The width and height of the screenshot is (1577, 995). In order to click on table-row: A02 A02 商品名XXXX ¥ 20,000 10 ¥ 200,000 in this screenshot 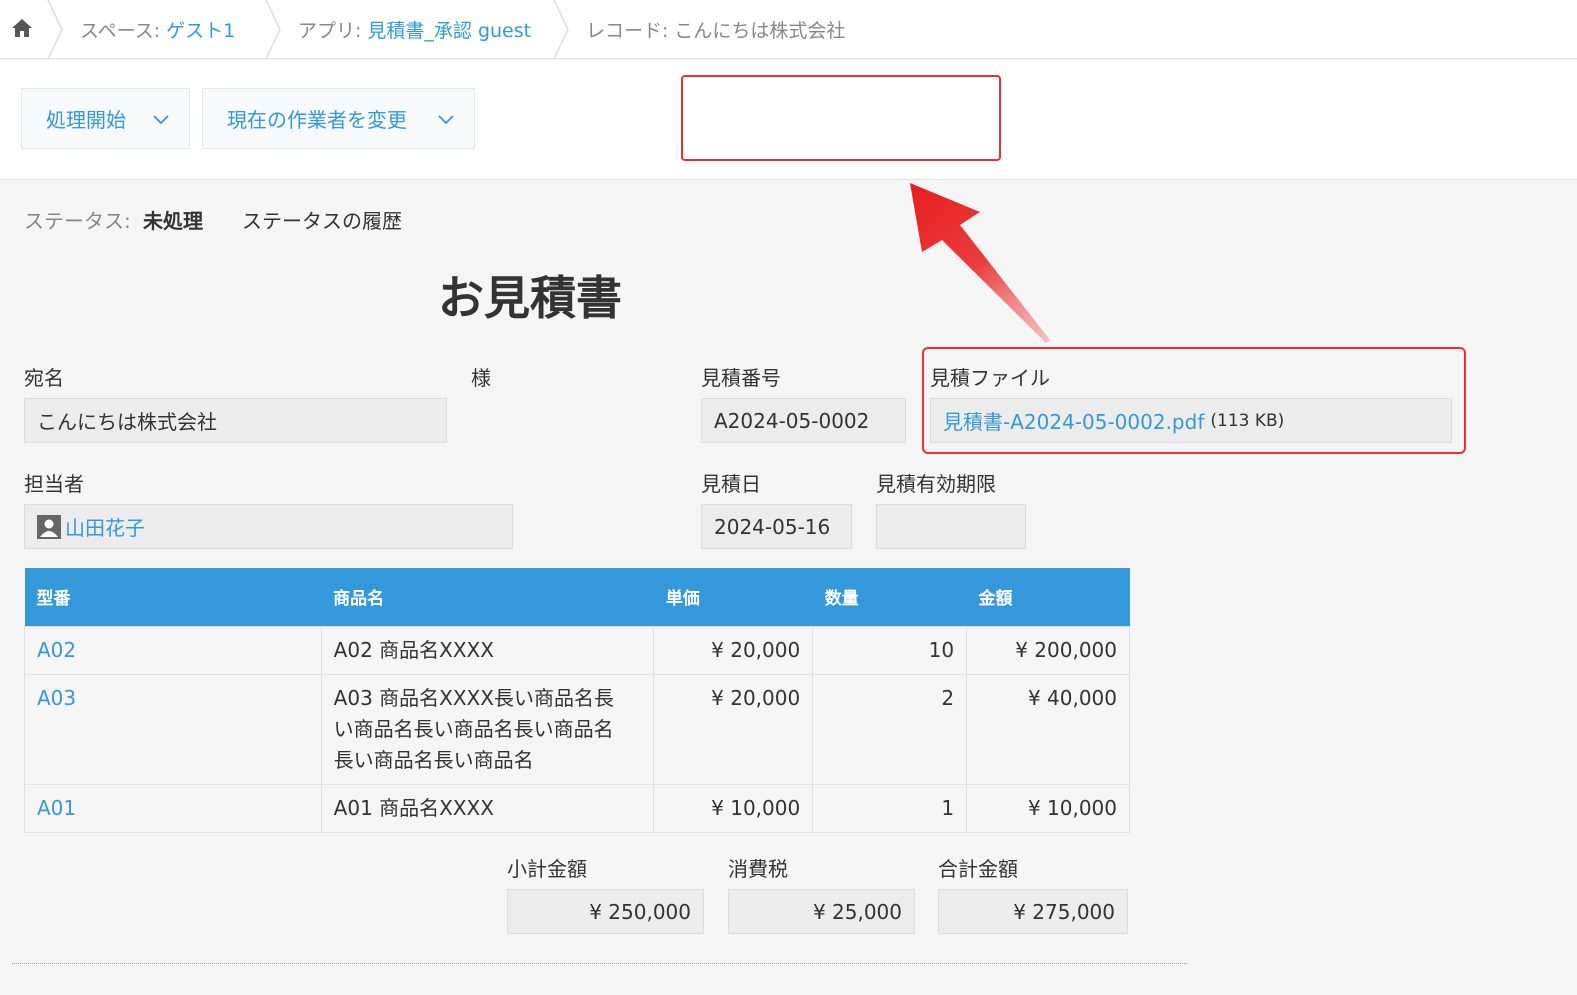, I will do `click(577, 650)`.